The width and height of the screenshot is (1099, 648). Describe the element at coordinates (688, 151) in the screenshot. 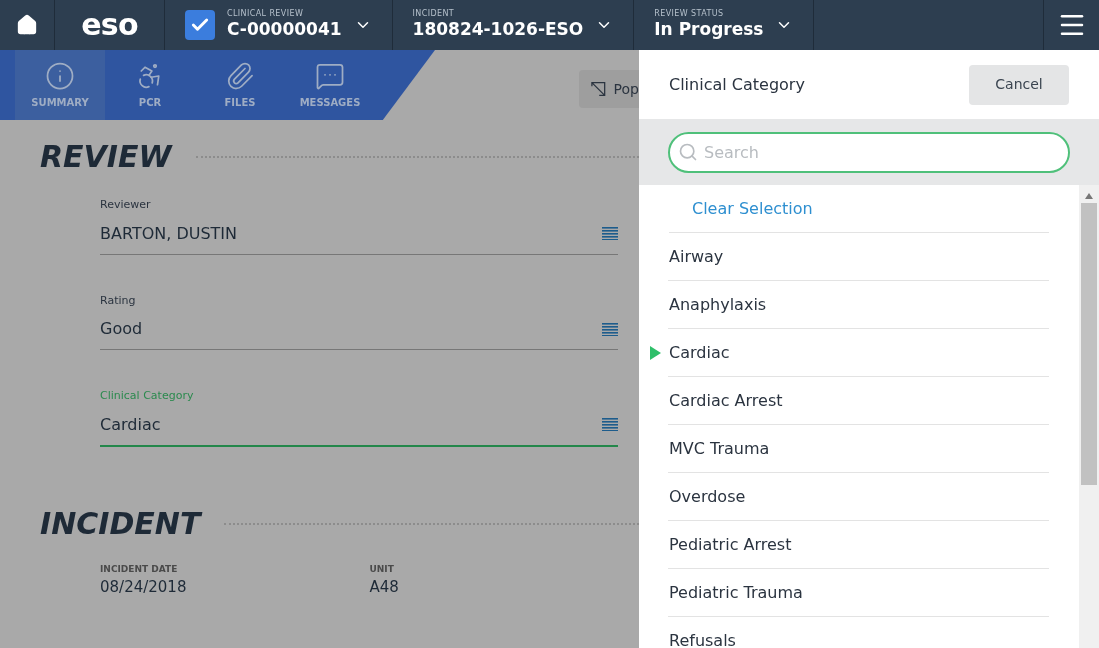

I see `search-icon` at that location.